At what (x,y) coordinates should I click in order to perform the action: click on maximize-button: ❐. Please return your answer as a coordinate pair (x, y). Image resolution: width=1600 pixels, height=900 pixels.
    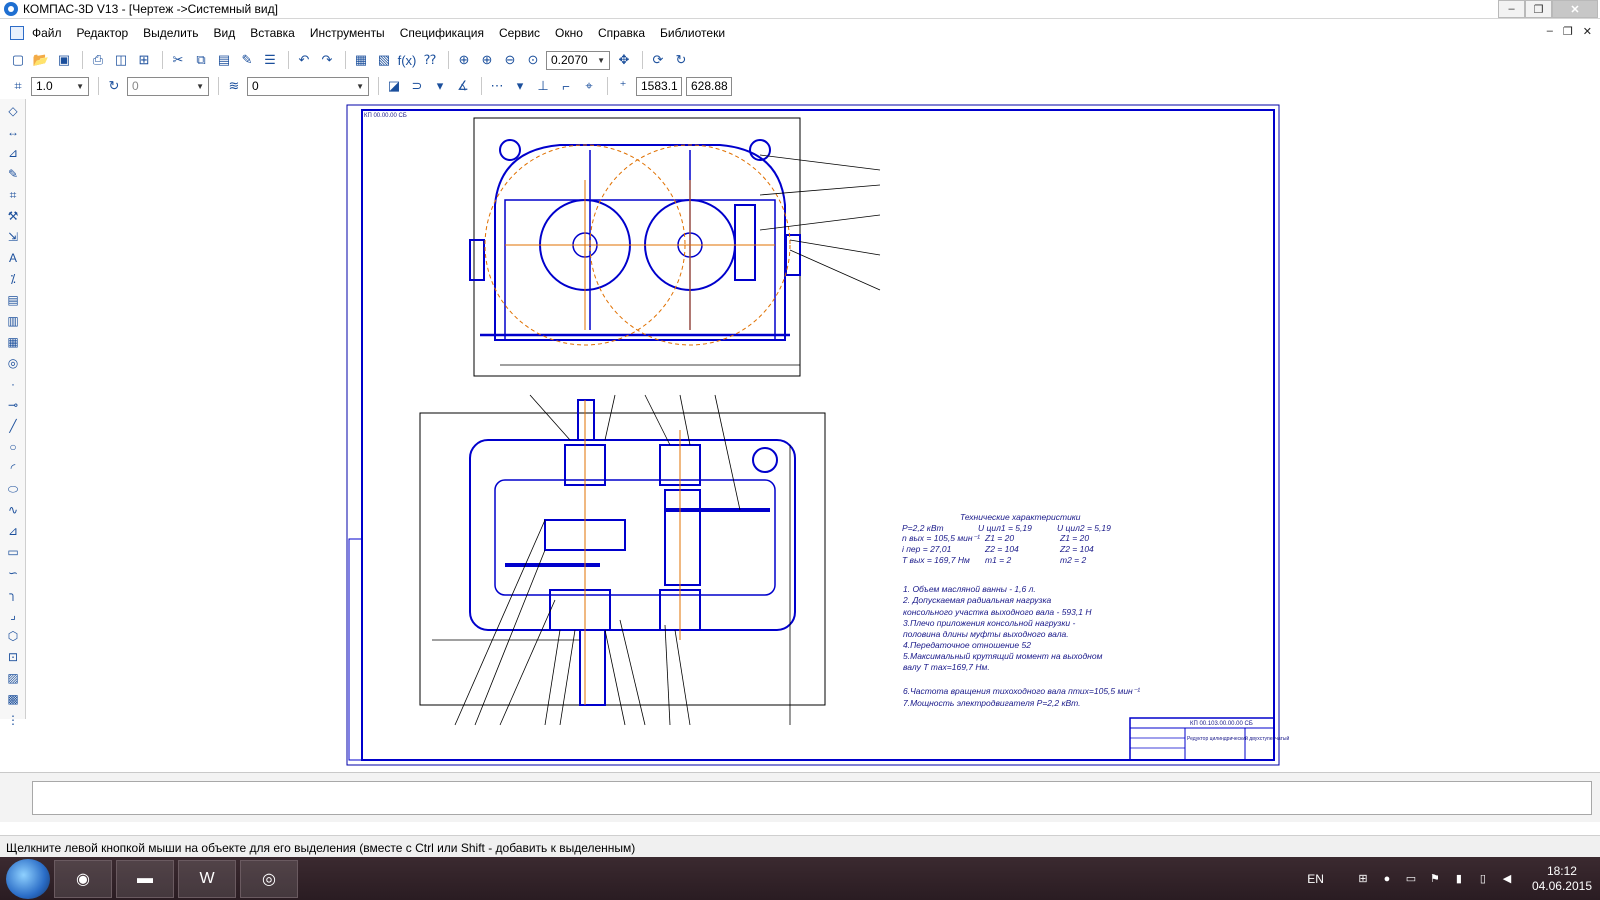
    Looking at the image, I should click on (1538, 9).